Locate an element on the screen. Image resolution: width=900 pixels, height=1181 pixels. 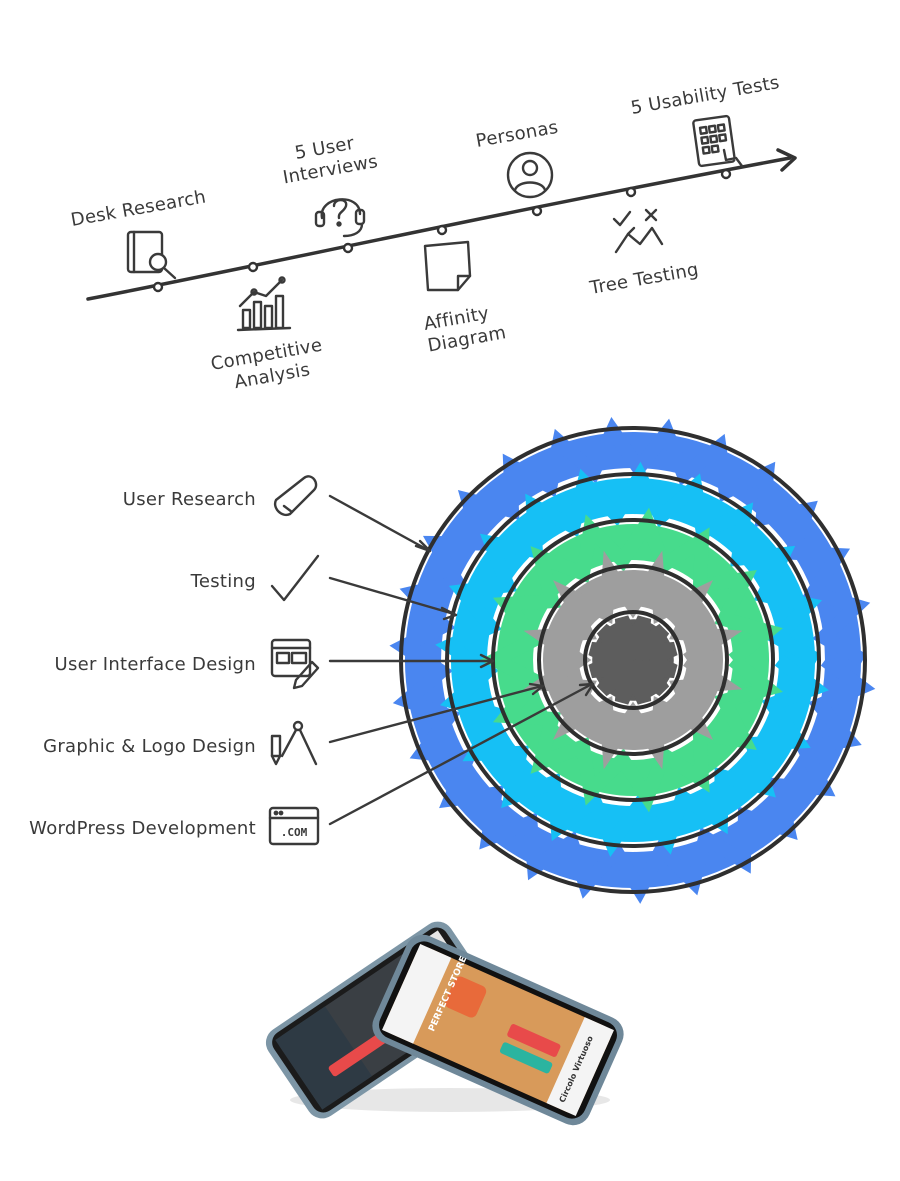
timeline-step-label: Desk Research is located at coordinates (138, 208).